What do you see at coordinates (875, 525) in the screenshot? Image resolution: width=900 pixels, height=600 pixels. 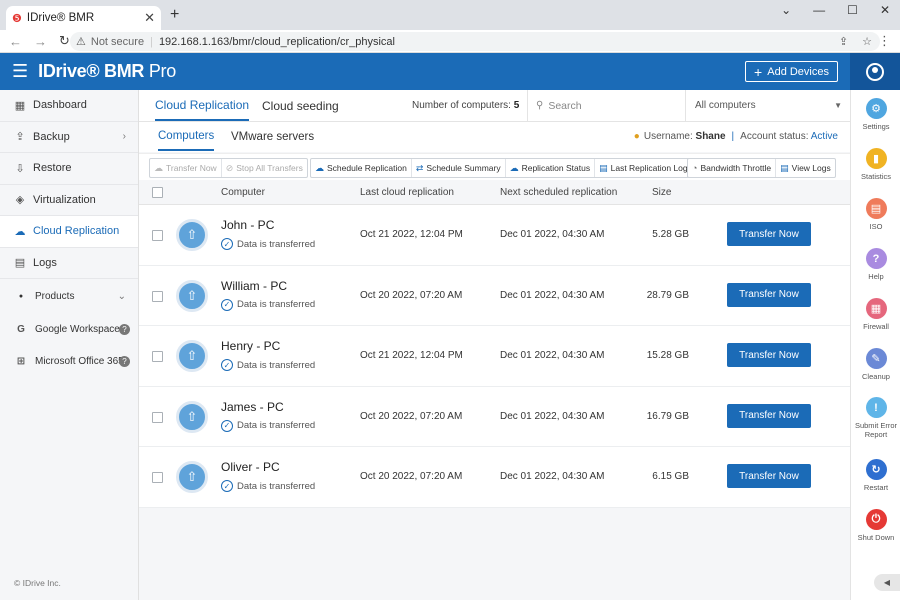 I see `rail-shut-down: ⏻ Shut Down` at bounding box center [875, 525].